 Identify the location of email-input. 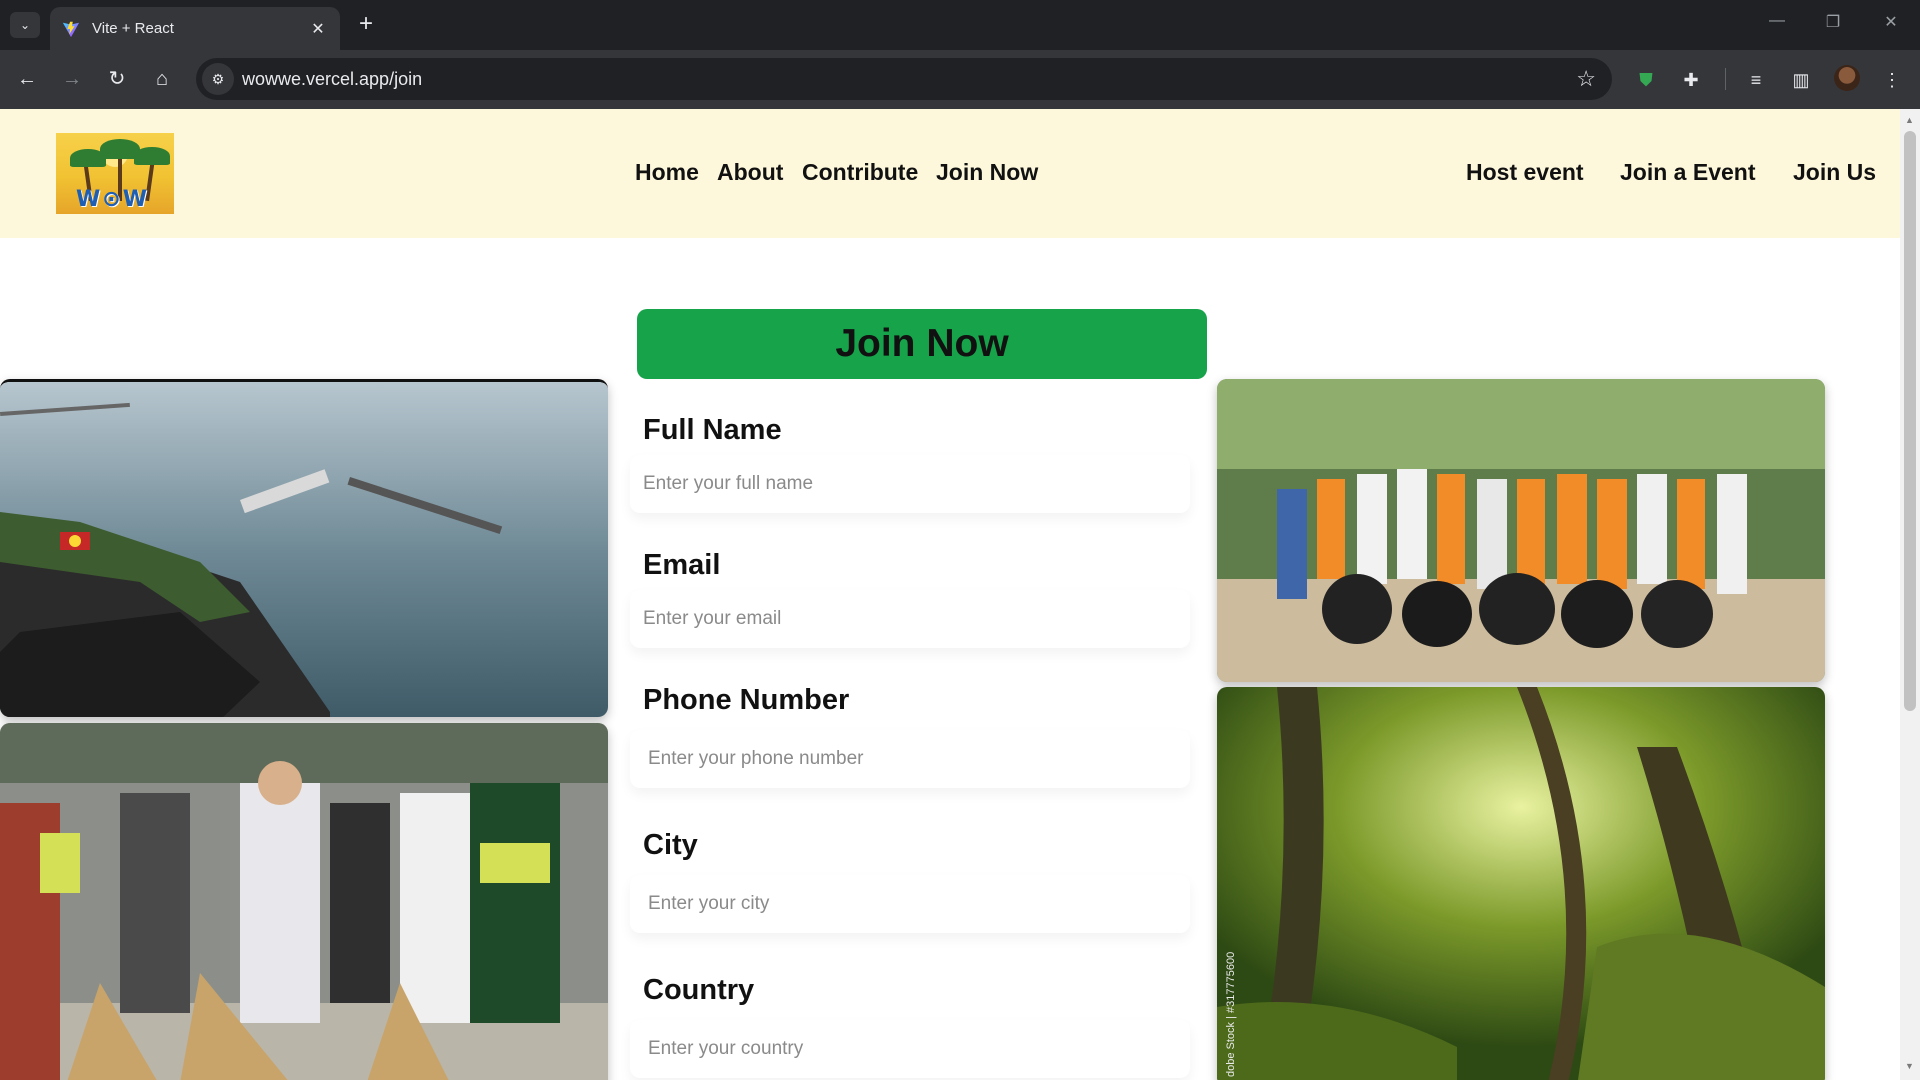
(910, 619).